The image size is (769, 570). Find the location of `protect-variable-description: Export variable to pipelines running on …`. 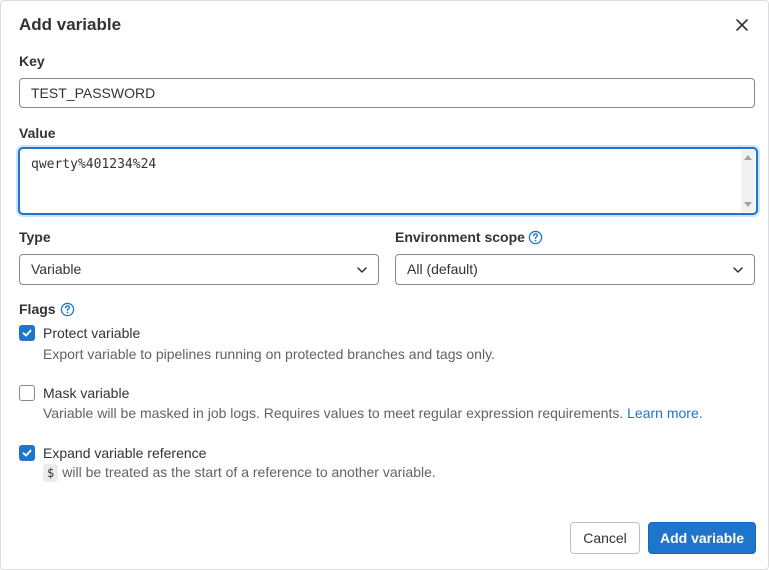

protect-variable-description: Export variable to pipelines running on … is located at coordinates (269, 354).